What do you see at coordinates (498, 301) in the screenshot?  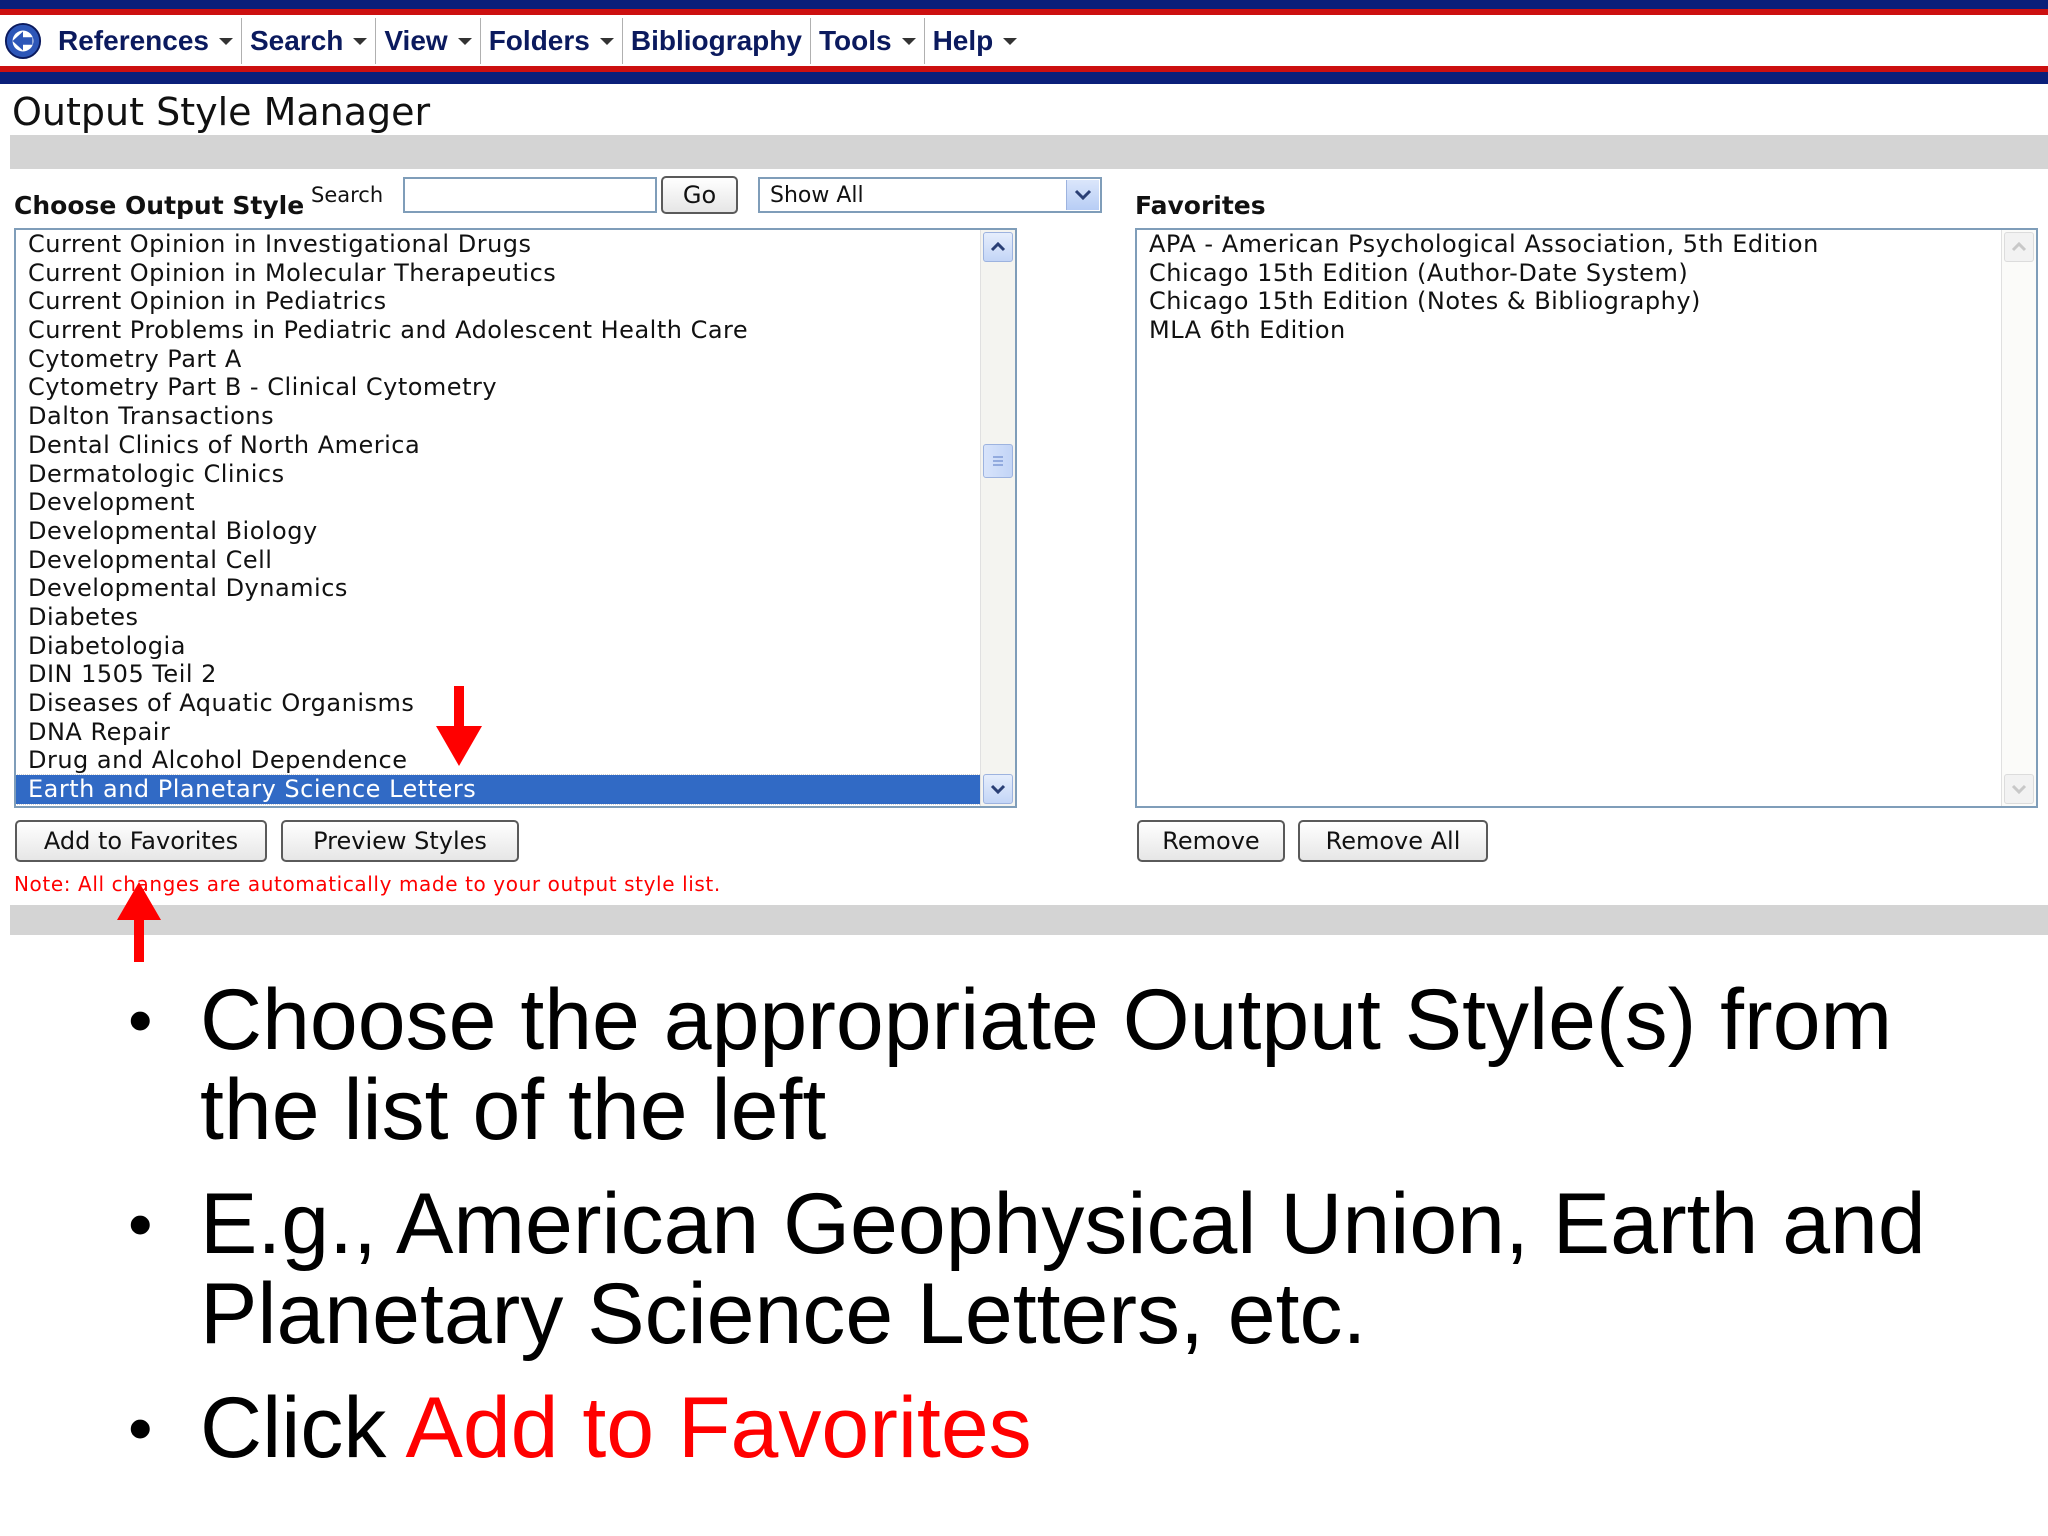 I see `style-list-item: Current Opinion in Pediatrics` at bounding box center [498, 301].